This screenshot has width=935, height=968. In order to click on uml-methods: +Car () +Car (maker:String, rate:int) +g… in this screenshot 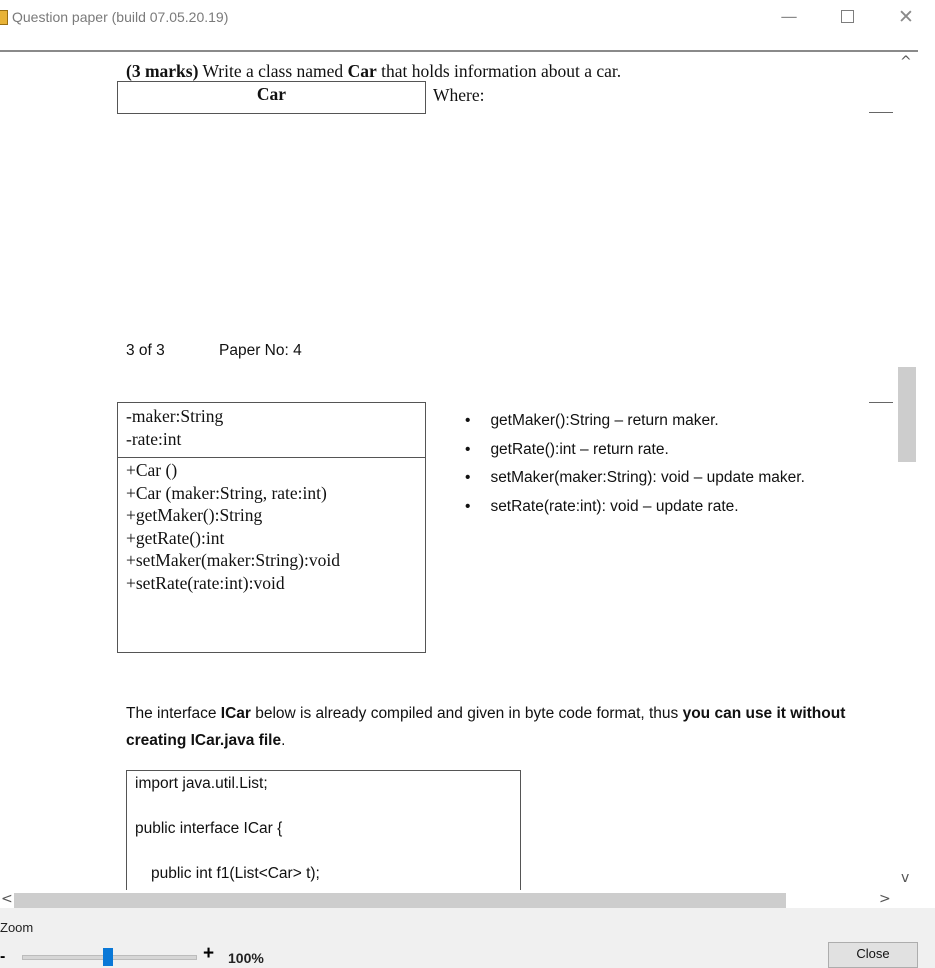, I will do `click(233, 526)`.